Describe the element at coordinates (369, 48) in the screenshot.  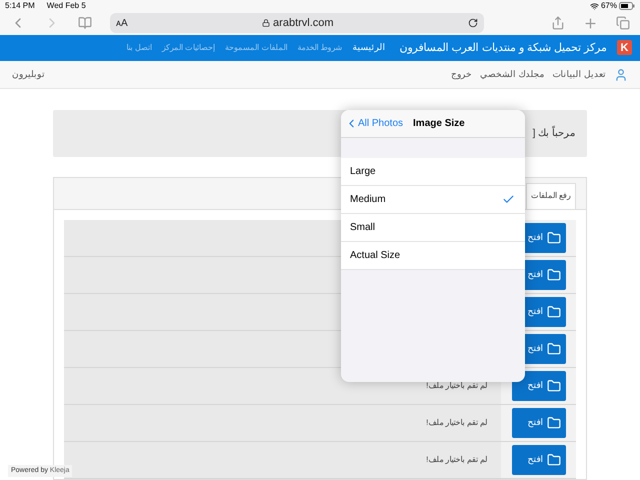
I see `nav-link: الرئيسية` at that location.